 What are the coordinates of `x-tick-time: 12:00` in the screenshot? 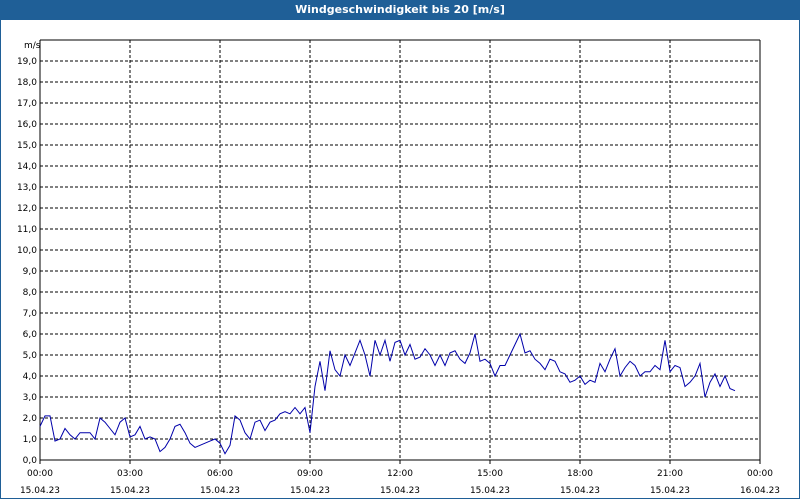 It's located at (400, 474).